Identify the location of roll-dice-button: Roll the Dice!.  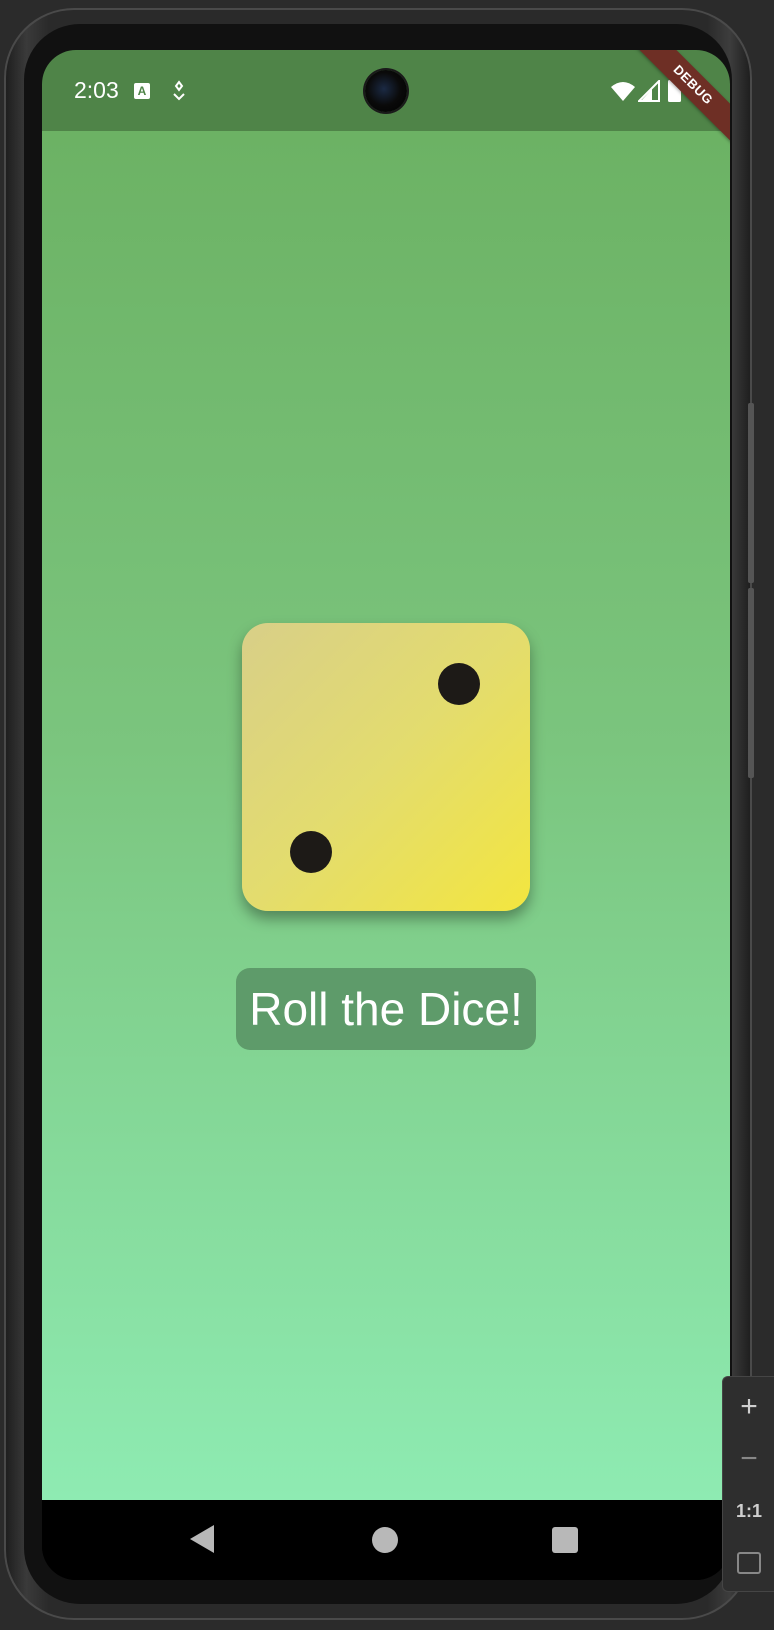
(386, 1009).